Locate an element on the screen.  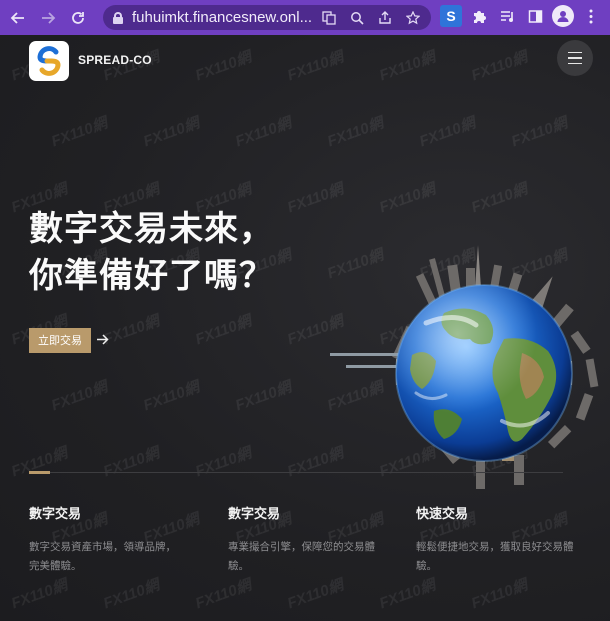
lock-icon is located at coordinates (118, 17).